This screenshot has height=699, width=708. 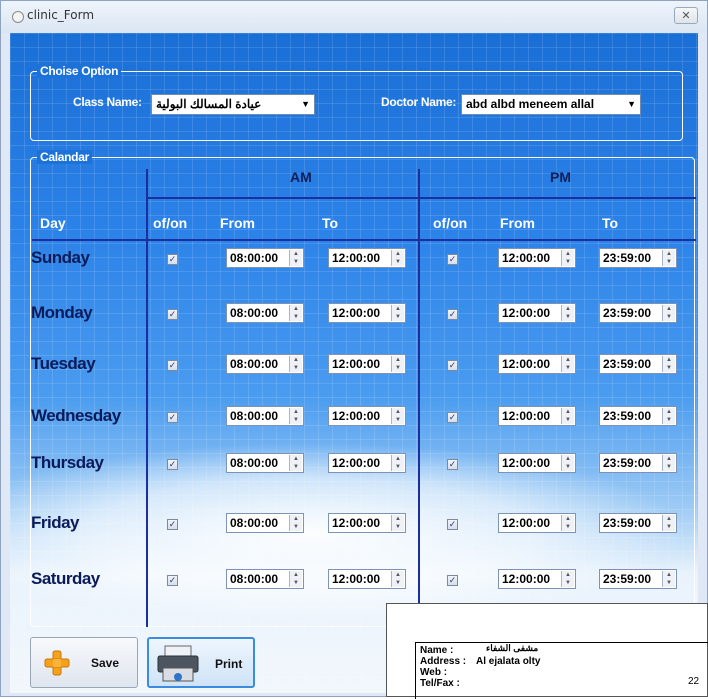 I want to click on close-icon: ✕, so click(x=686, y=16).